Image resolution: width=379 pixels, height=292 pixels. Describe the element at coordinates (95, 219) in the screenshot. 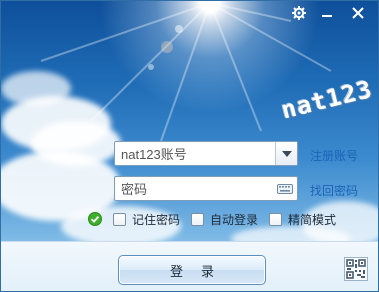

I see `green-check-icon` at that location.